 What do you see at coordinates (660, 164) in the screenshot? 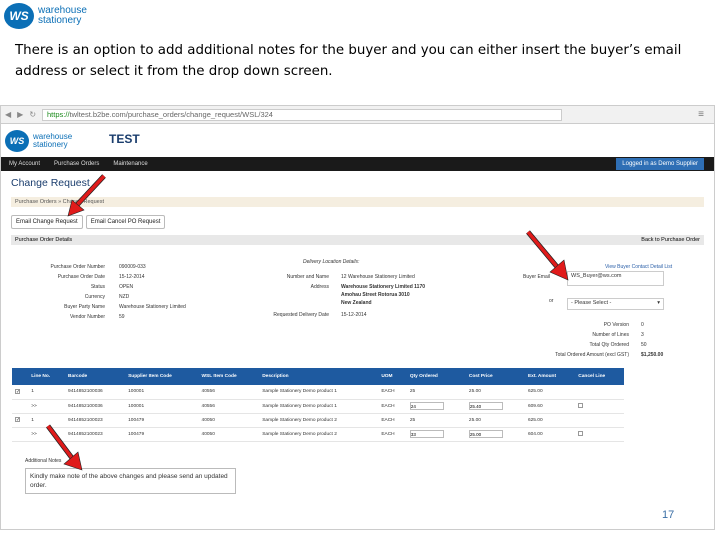
I see `login-menu: Logged in as Demo Supplier` at bounding box center [660, 164].